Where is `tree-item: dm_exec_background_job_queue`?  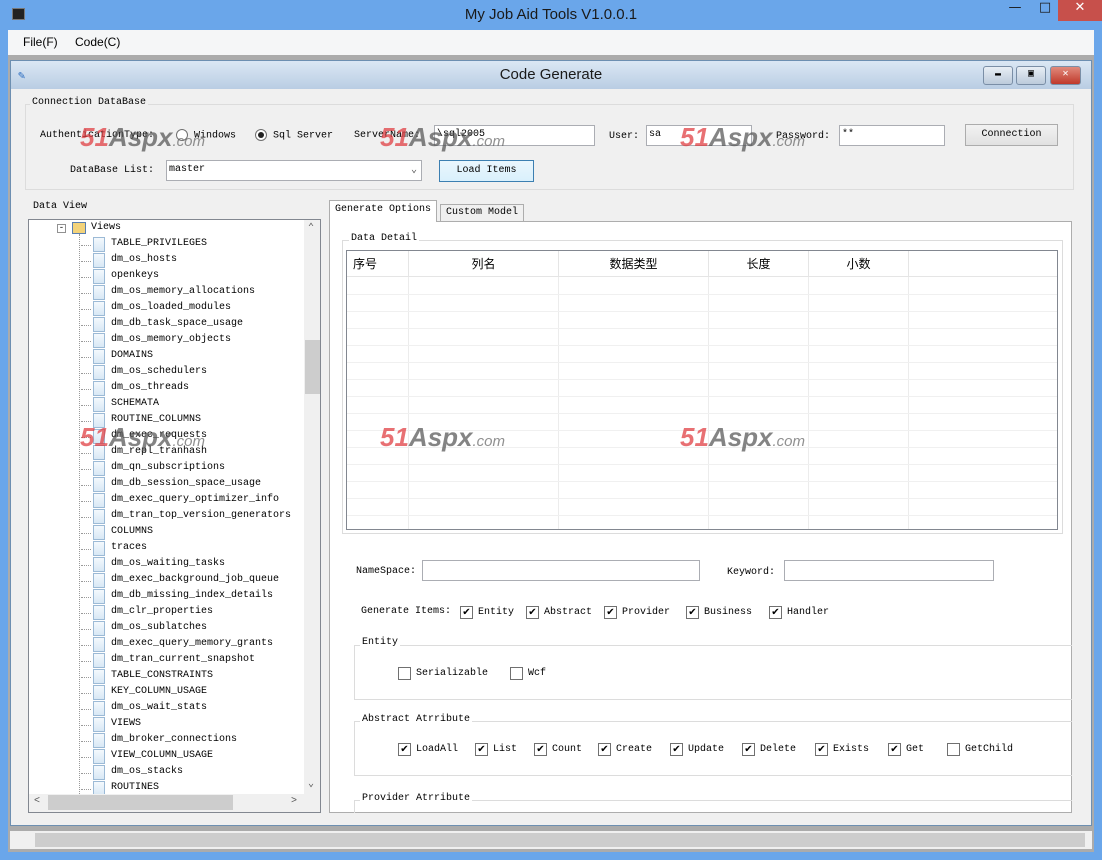 tree-item: dm_exec_background_job_queue is located at coordinates (164, 581).